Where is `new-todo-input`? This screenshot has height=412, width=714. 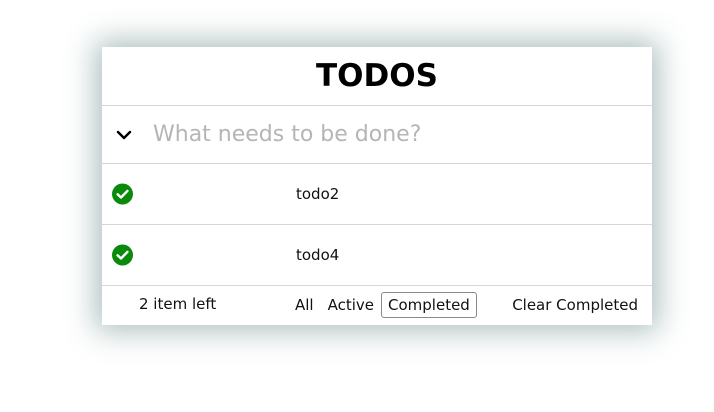
new-todo-input is located at coordinates (402, 134).